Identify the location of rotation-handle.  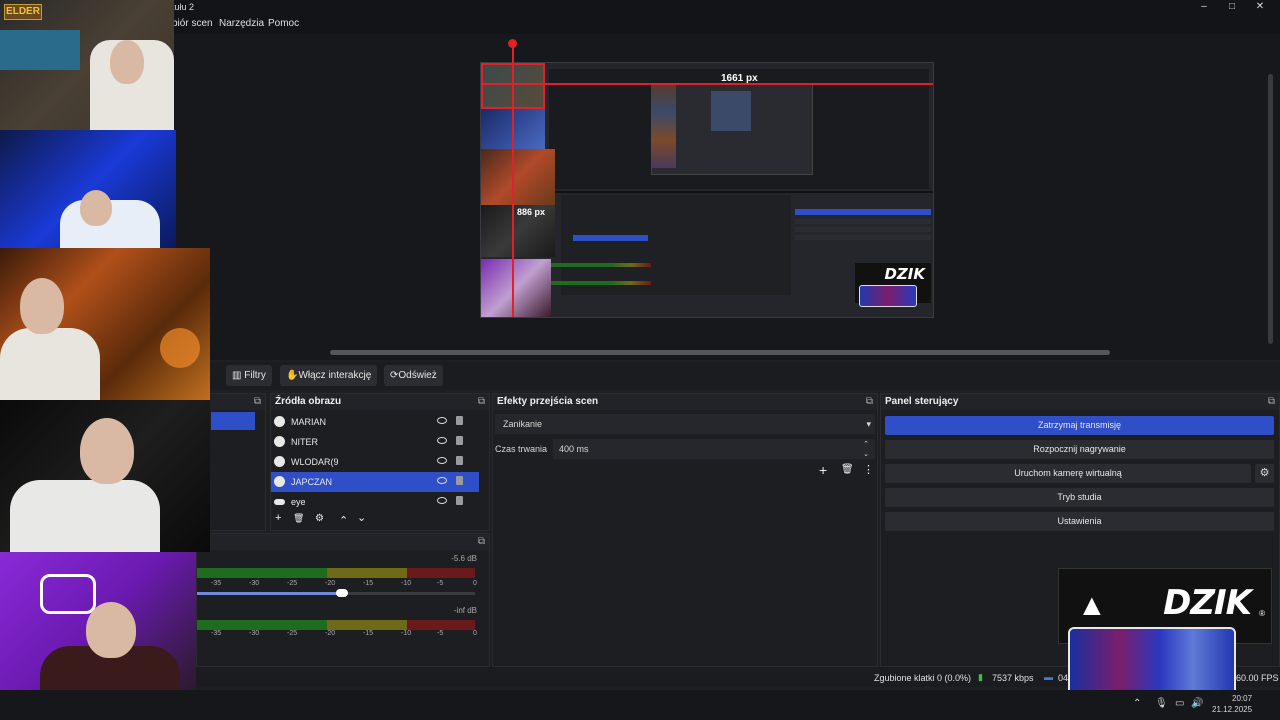
(512, 43).